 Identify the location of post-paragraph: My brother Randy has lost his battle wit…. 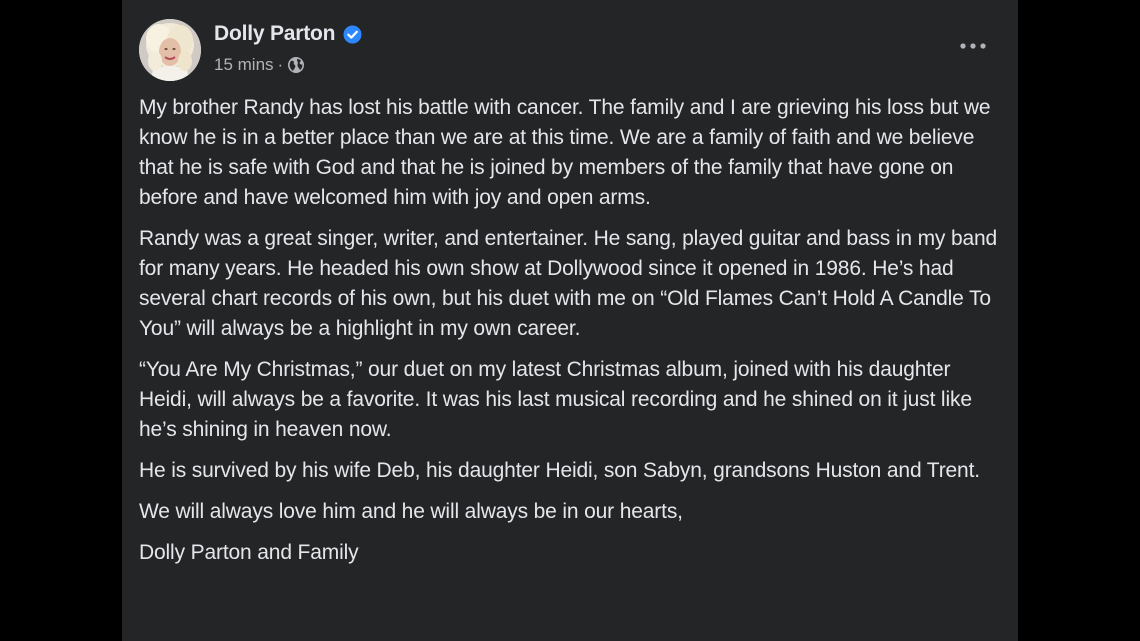
(565, 152).